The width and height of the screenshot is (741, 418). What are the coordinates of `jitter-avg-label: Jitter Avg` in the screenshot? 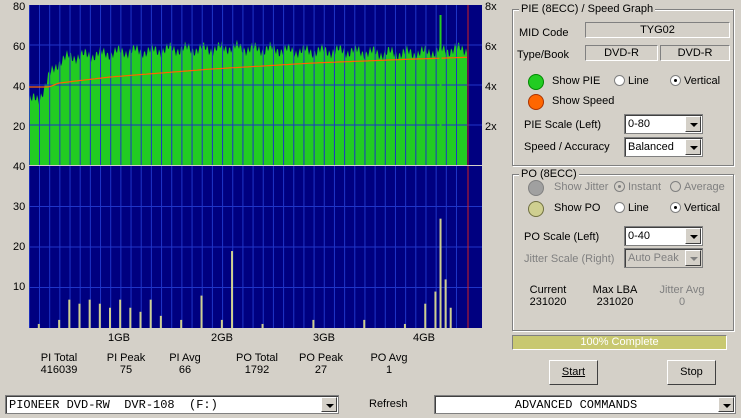 It's located at (682, 290).